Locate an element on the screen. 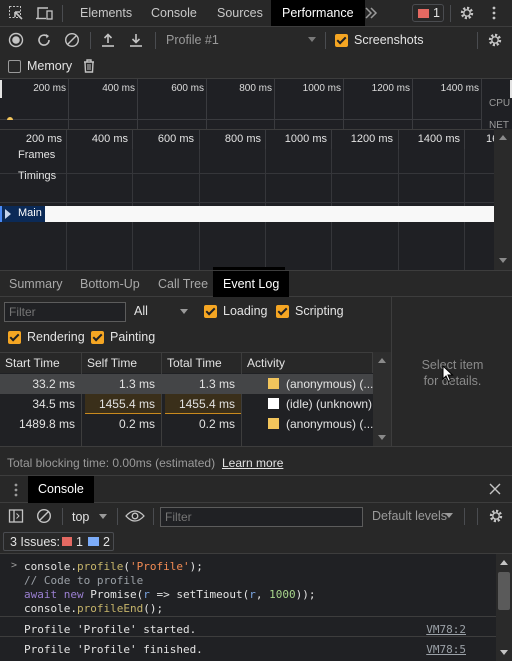 The image size is (512, 661). reload-record-icon is located at coordinates (44, 40).